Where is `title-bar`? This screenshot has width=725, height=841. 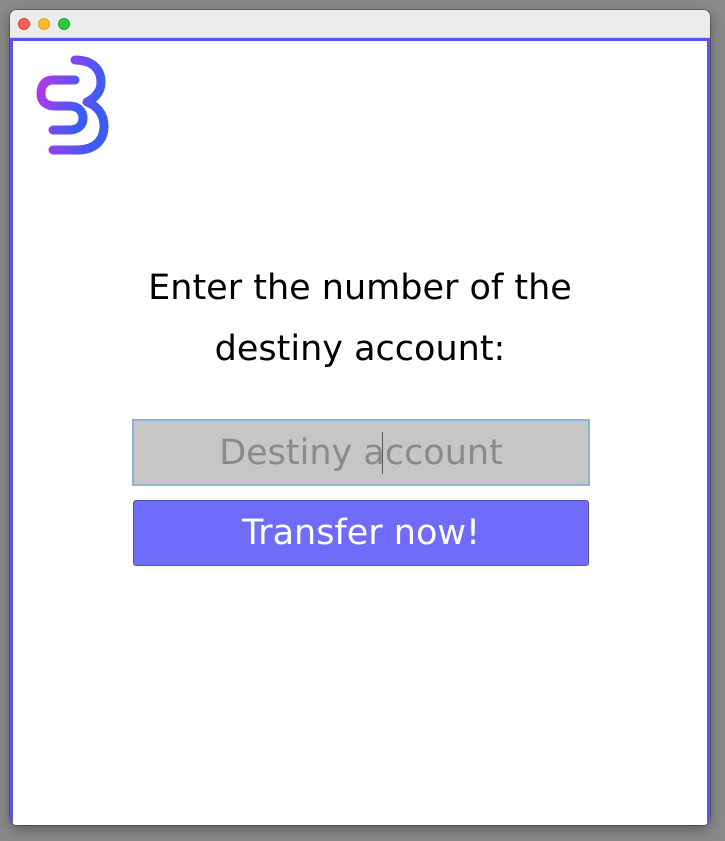 title-bar is located at coordinates (360, 24).